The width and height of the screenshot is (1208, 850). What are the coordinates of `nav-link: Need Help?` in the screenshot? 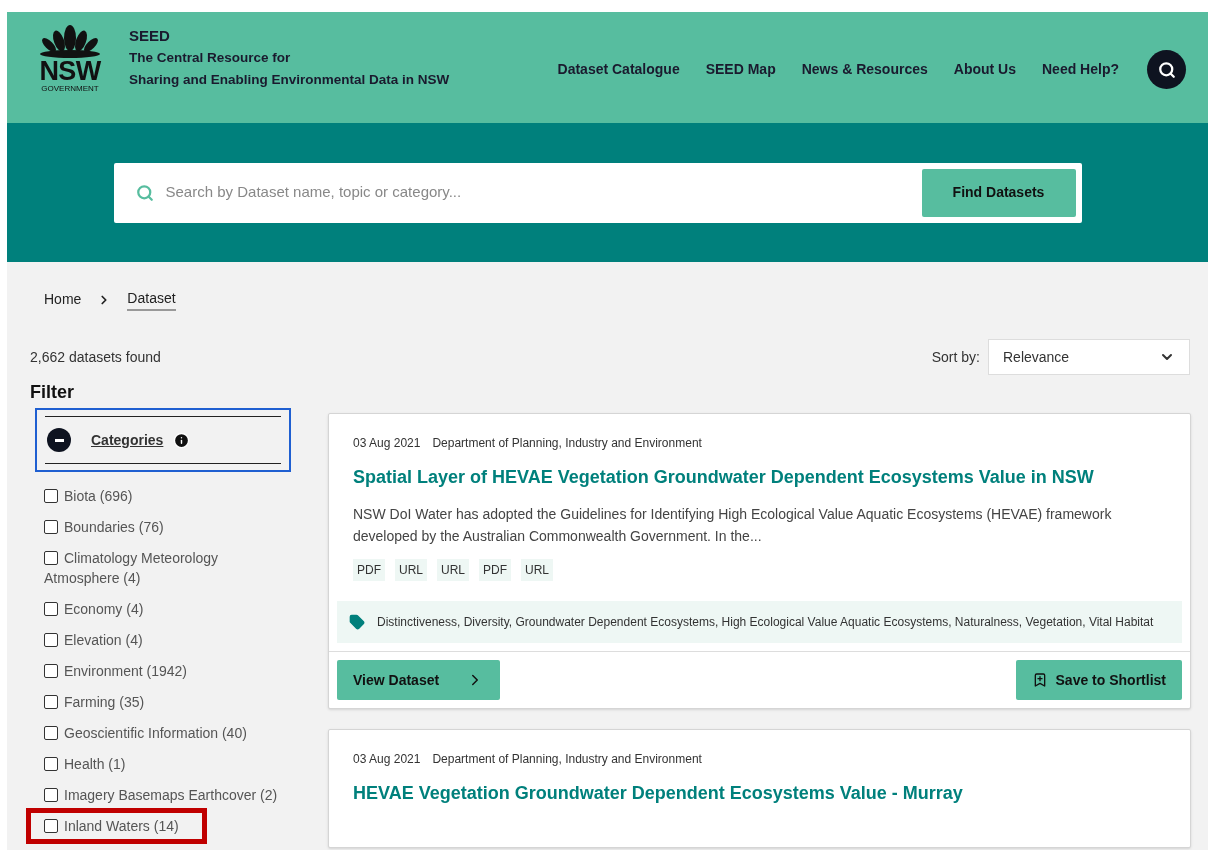 It's located at (1080, 69).